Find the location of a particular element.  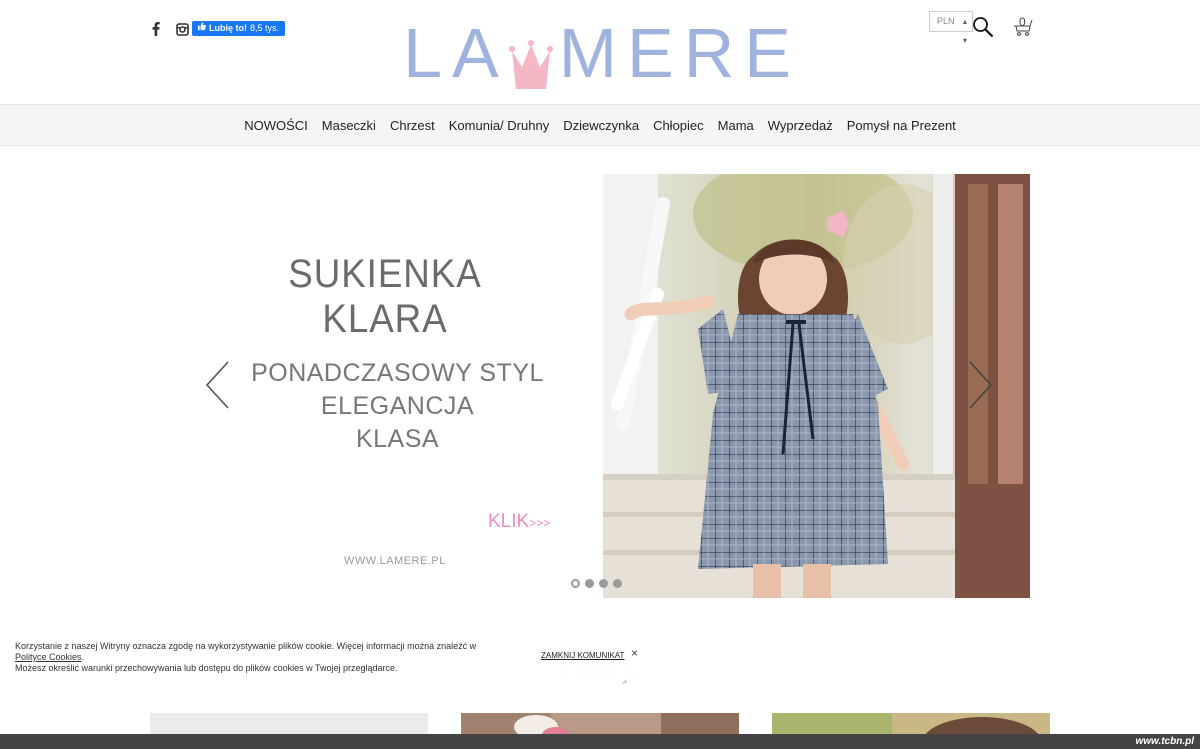

header: Lubię to! 8,5 tys. LA MERE PLN ▴ ▾ 0 is located at coordinates (600, 52).